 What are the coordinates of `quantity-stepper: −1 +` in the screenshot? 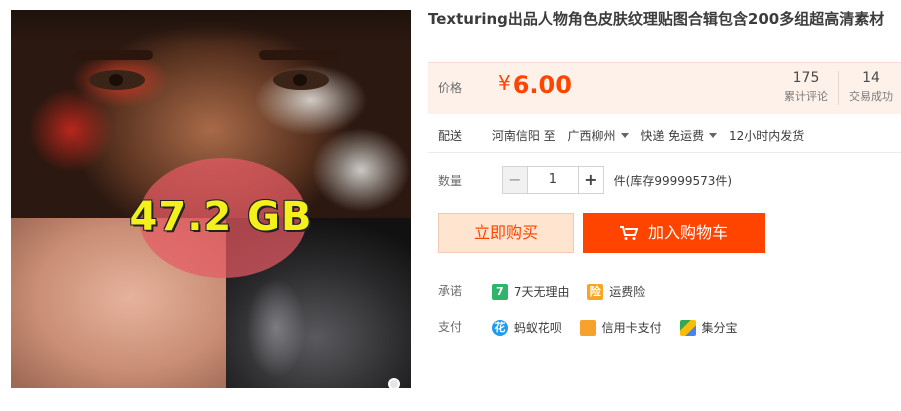 It's located at (552, 180).